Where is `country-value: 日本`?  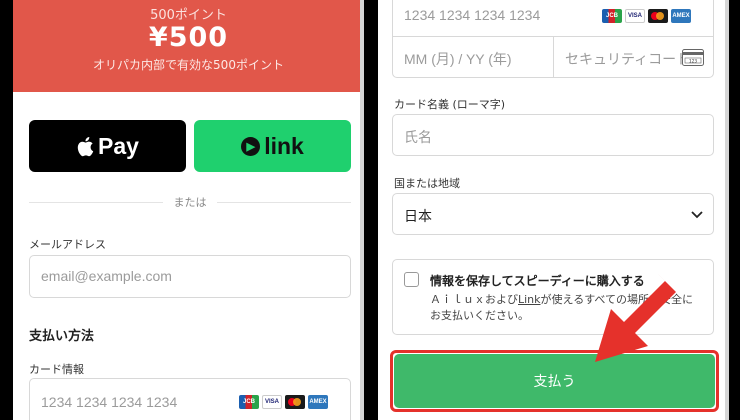 country-value: 日本 is located at coordinates (418, 216).